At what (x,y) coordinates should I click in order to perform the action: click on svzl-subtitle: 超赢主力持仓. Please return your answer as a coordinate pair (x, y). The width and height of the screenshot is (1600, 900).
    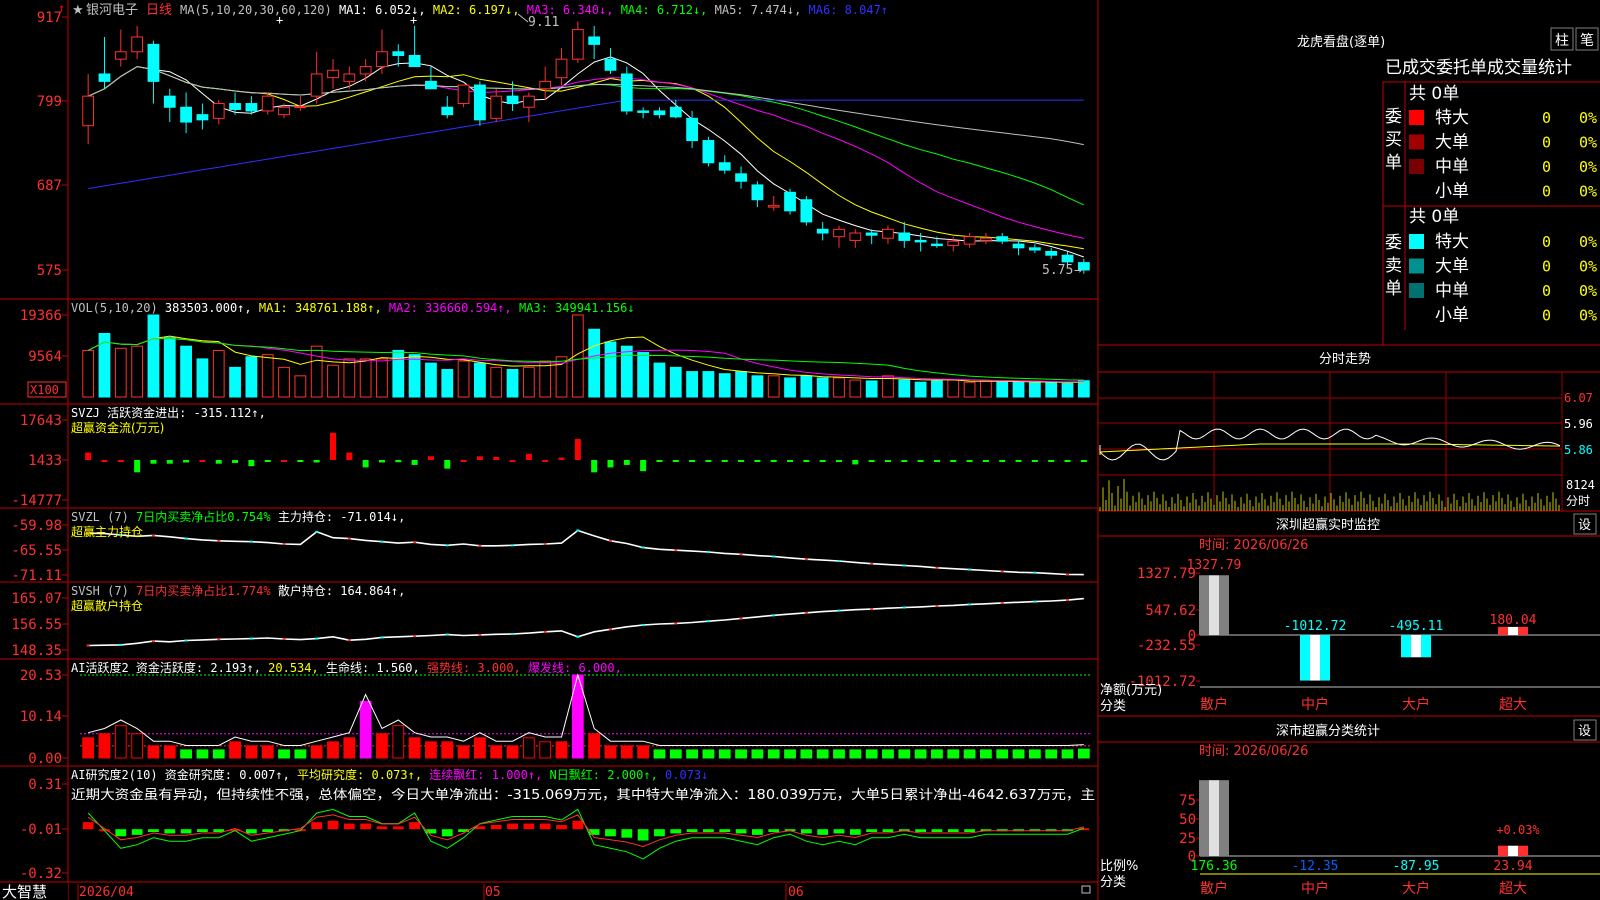
    Looking at the image, I should click on (107, 531).